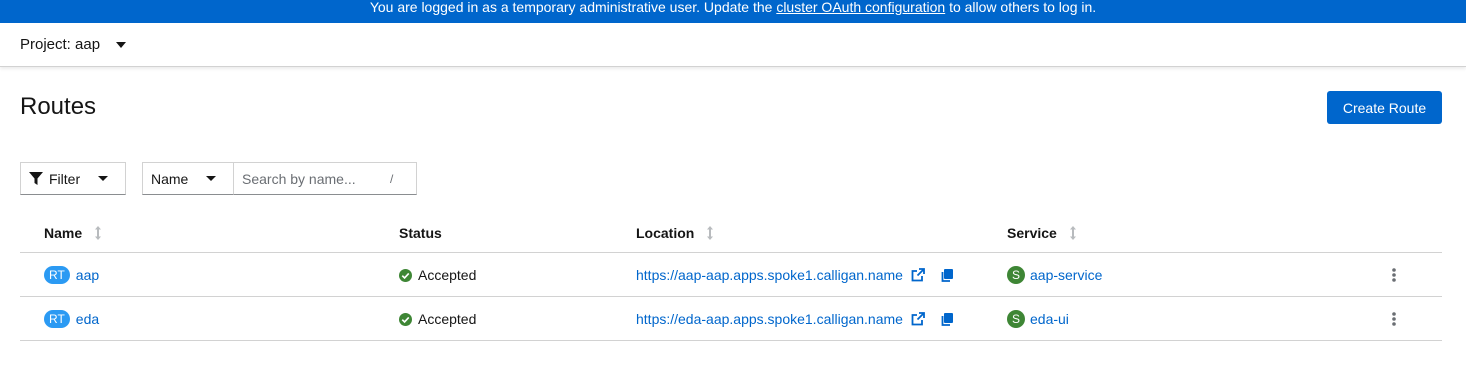 This screenshot has height=366, width=1466. What do you see at coordinates (392, 178) in the screenshot?
I see `search-shortcut-hint: /` at bounding box center [392, 178].